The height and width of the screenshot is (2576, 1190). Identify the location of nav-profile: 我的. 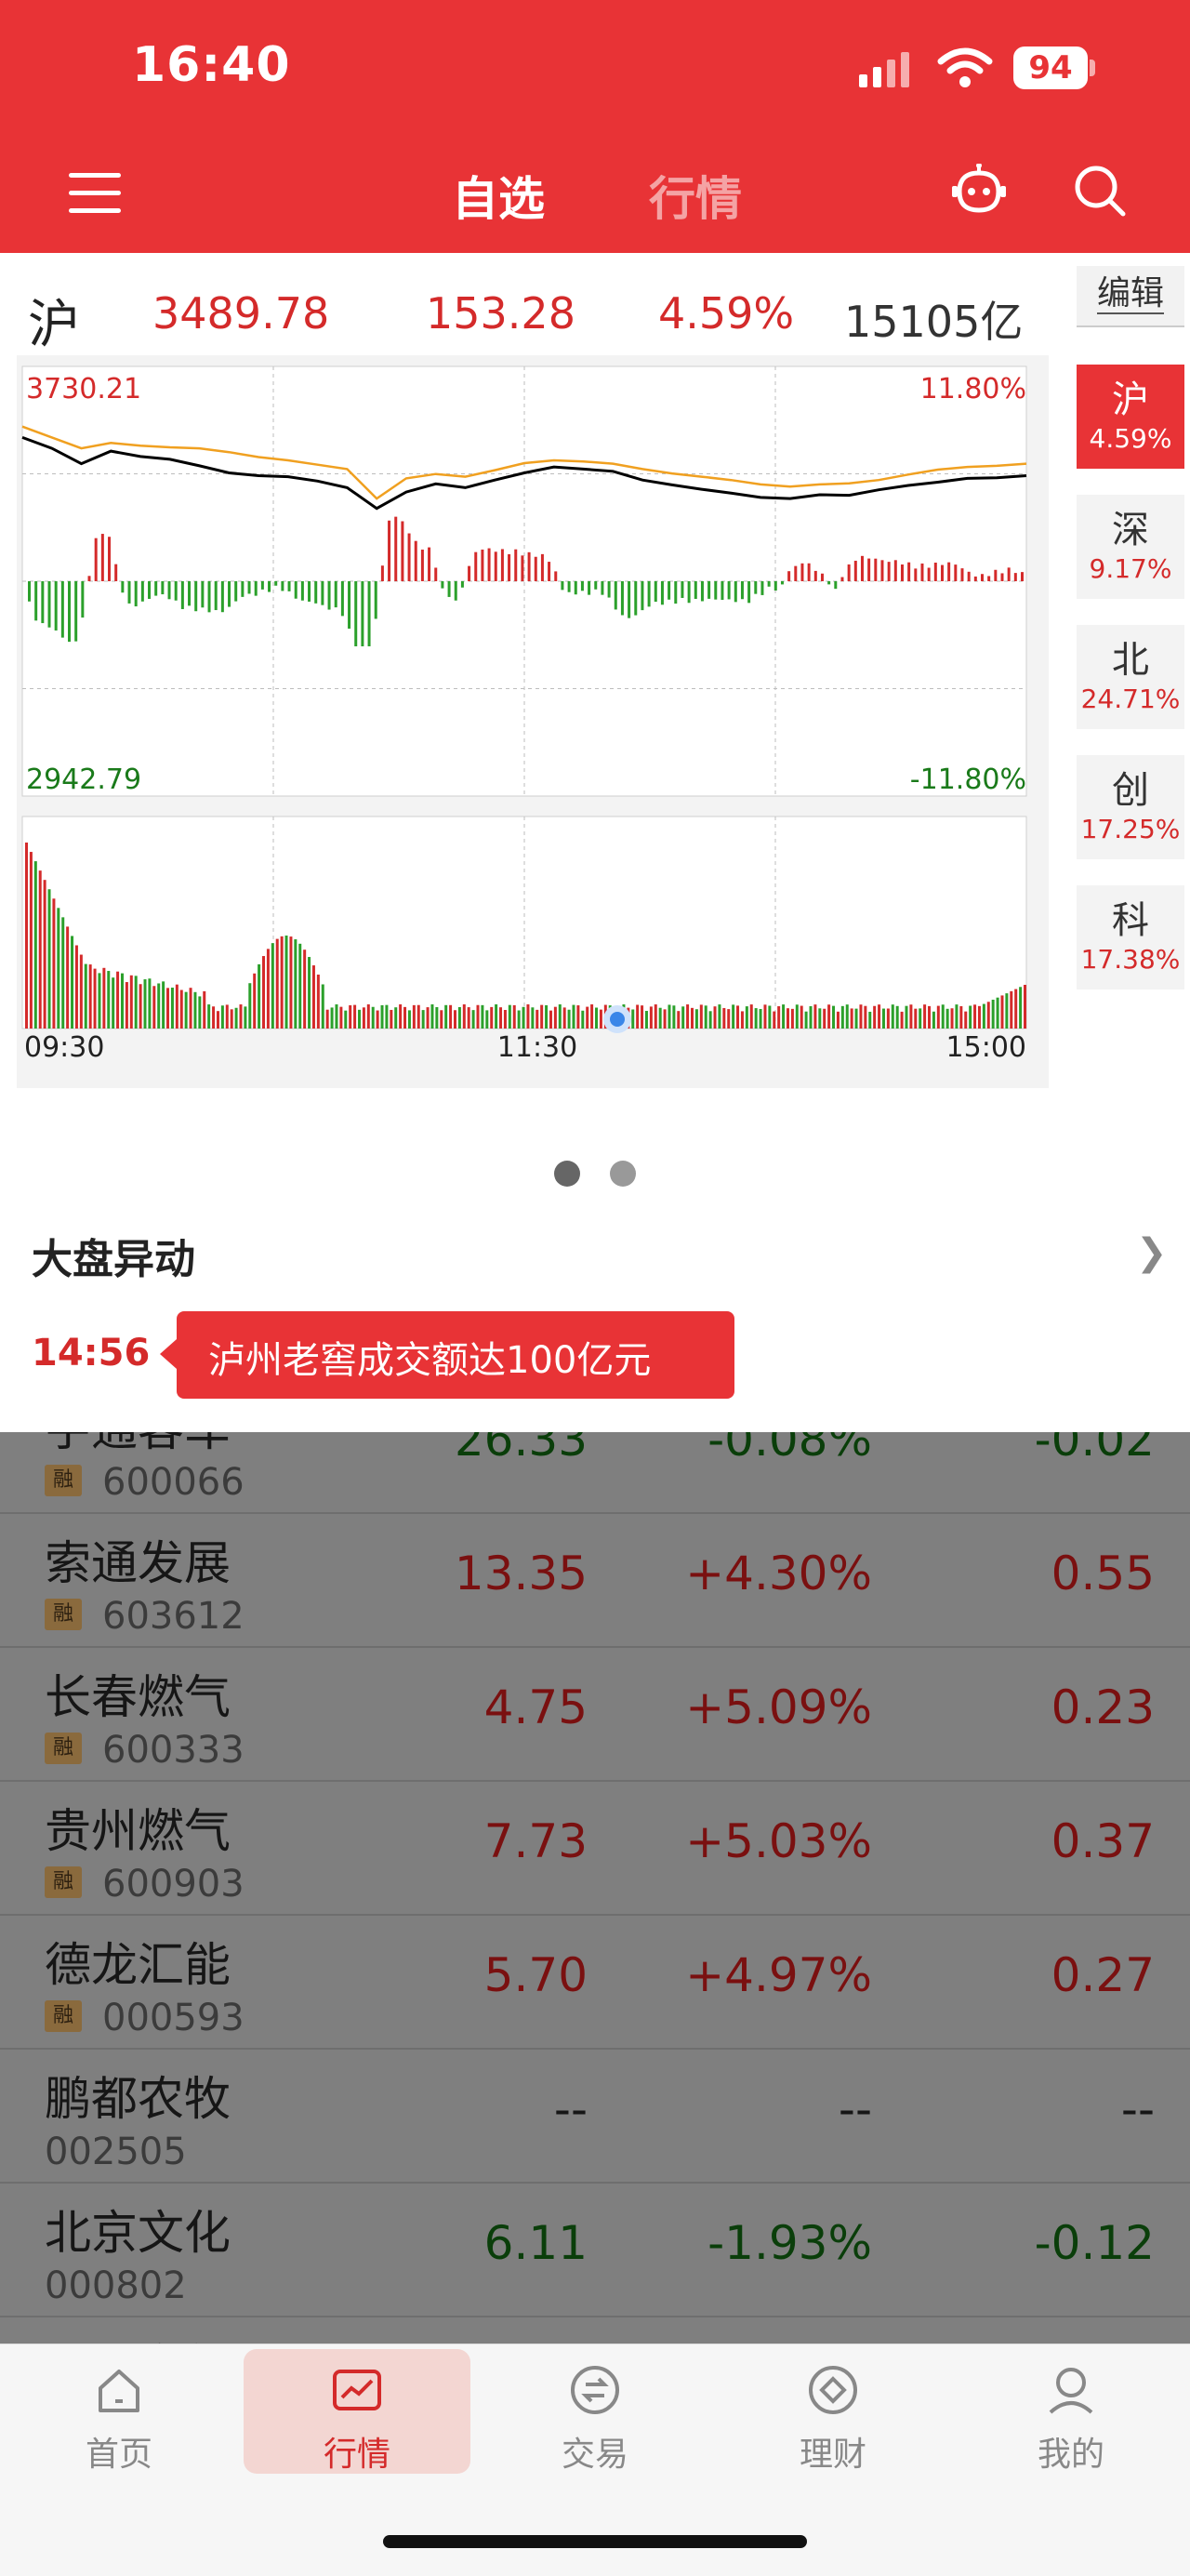
(1071, 2413).